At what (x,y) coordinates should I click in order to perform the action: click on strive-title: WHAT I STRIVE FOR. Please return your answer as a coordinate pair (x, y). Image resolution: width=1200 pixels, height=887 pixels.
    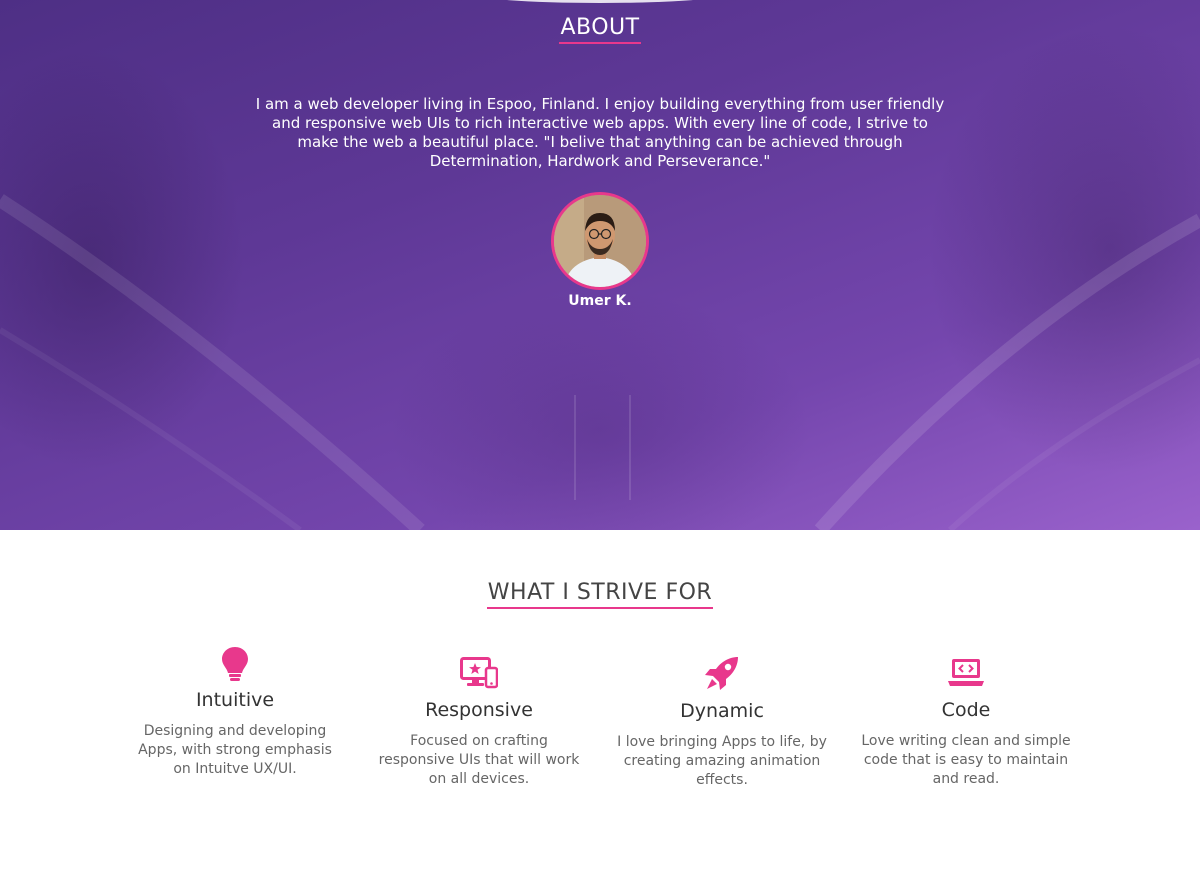
    Looking at the image, I should click on (600, 594).